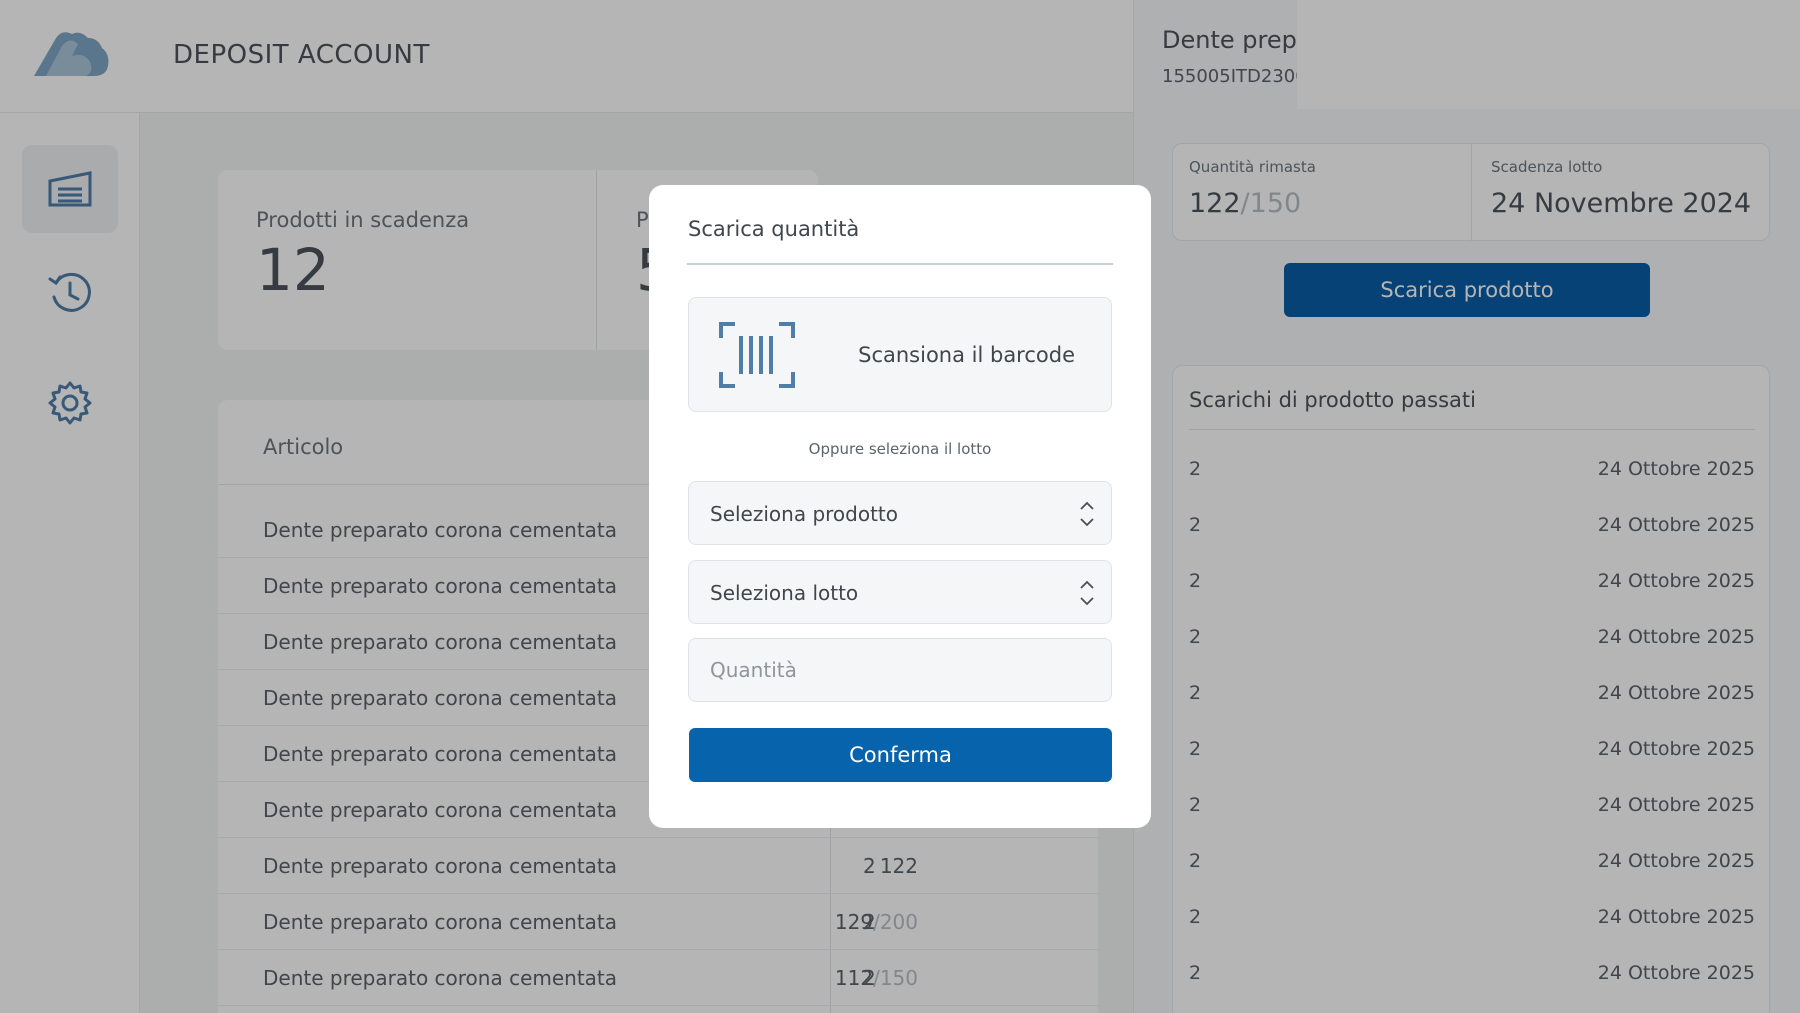 The width and height of the screenshot is (1800, 1013). Describe the element at coordinates (900, 513) in the screenshot. I see `select-product: Seleziona prodotto` at that location.